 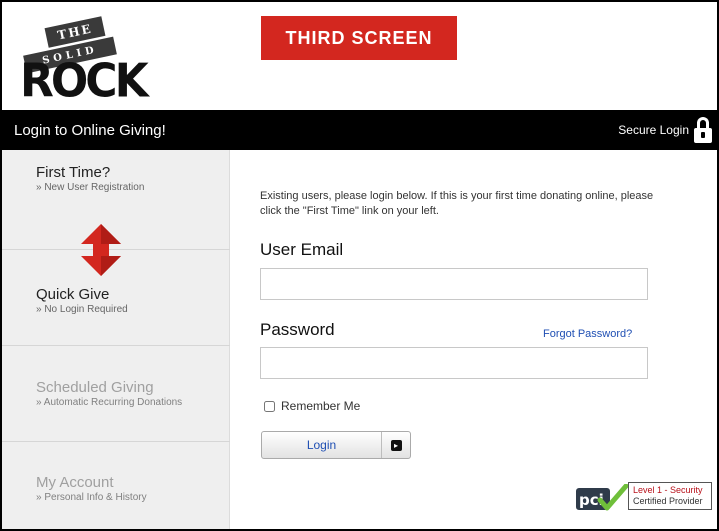 What do you see at coordinates (587, 334) in the screenshot?
I see `forgot-password-link: Forgot Password?` at bounding box center [587, 334].